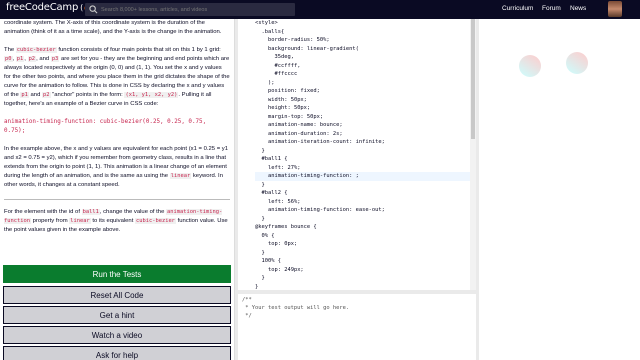 This screenshot has width=640, height=360. I want to click on search-input, so click(191, 9).